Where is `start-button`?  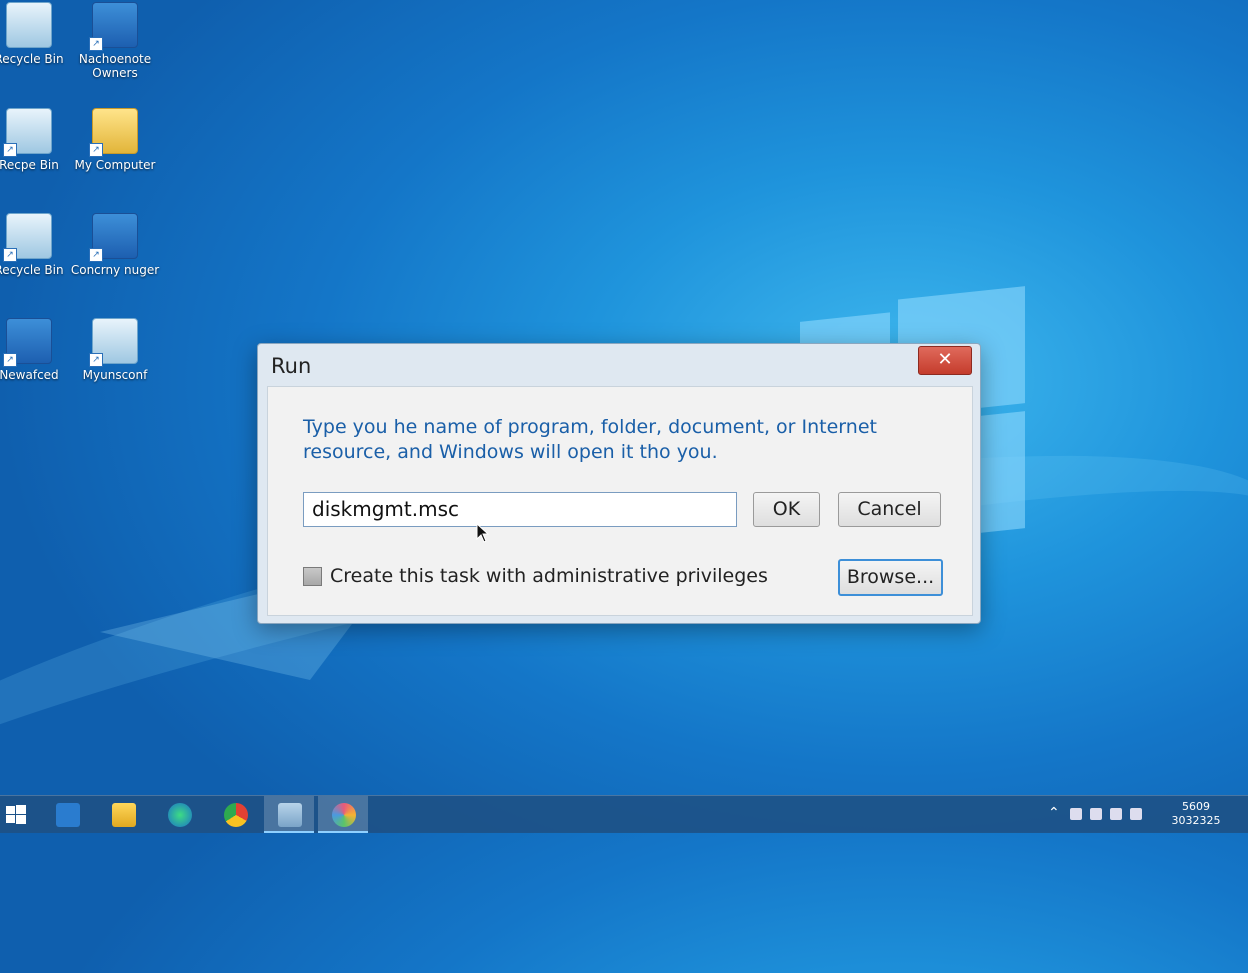
start-button is located at coordinates (17, 814).